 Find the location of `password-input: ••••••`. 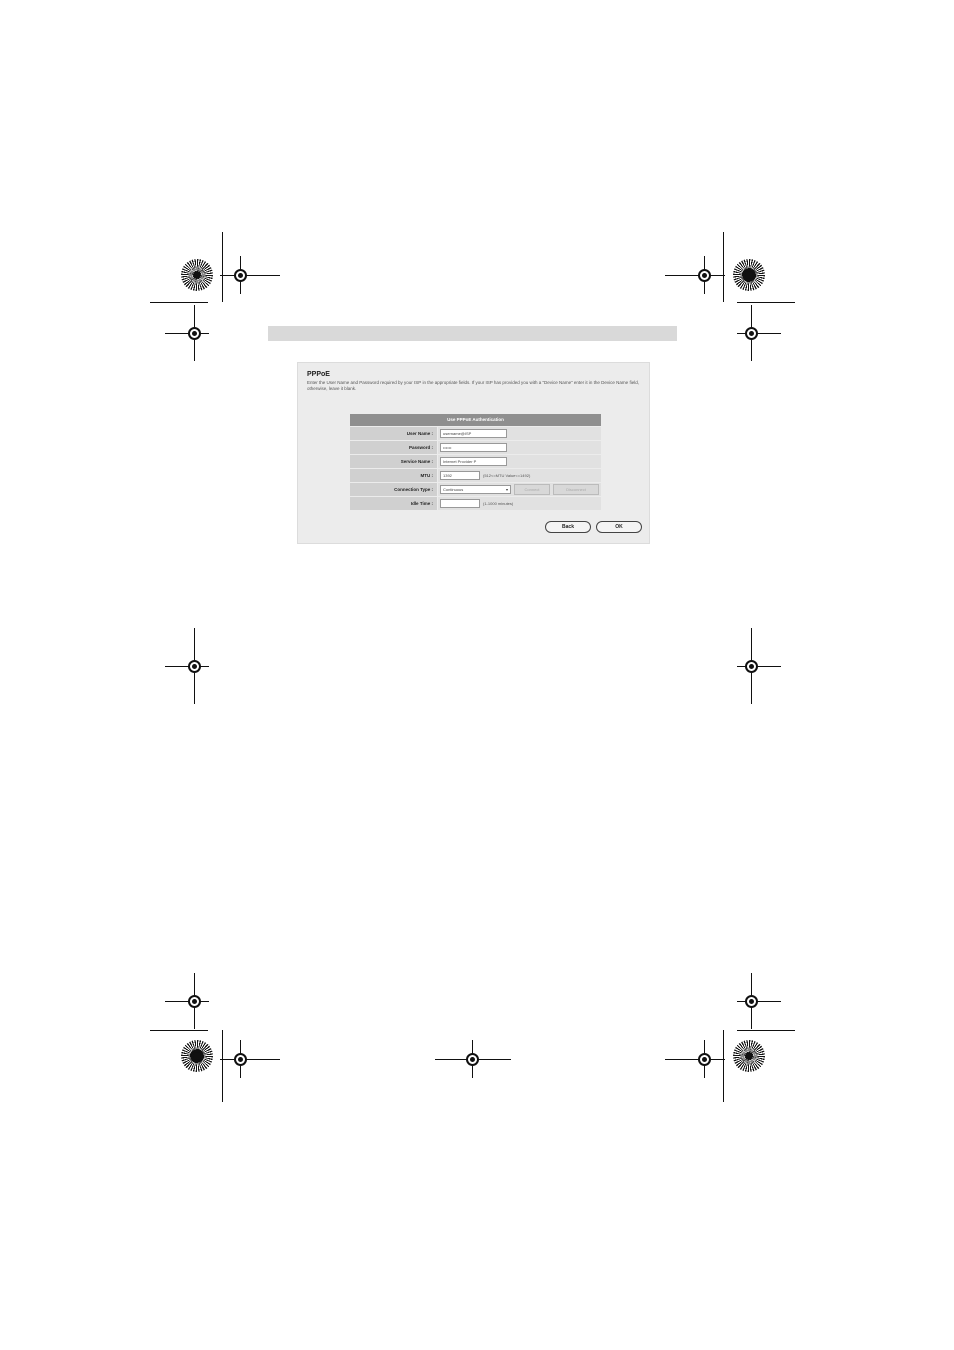

password-input: •••••• is located at coordinates (473, 447).